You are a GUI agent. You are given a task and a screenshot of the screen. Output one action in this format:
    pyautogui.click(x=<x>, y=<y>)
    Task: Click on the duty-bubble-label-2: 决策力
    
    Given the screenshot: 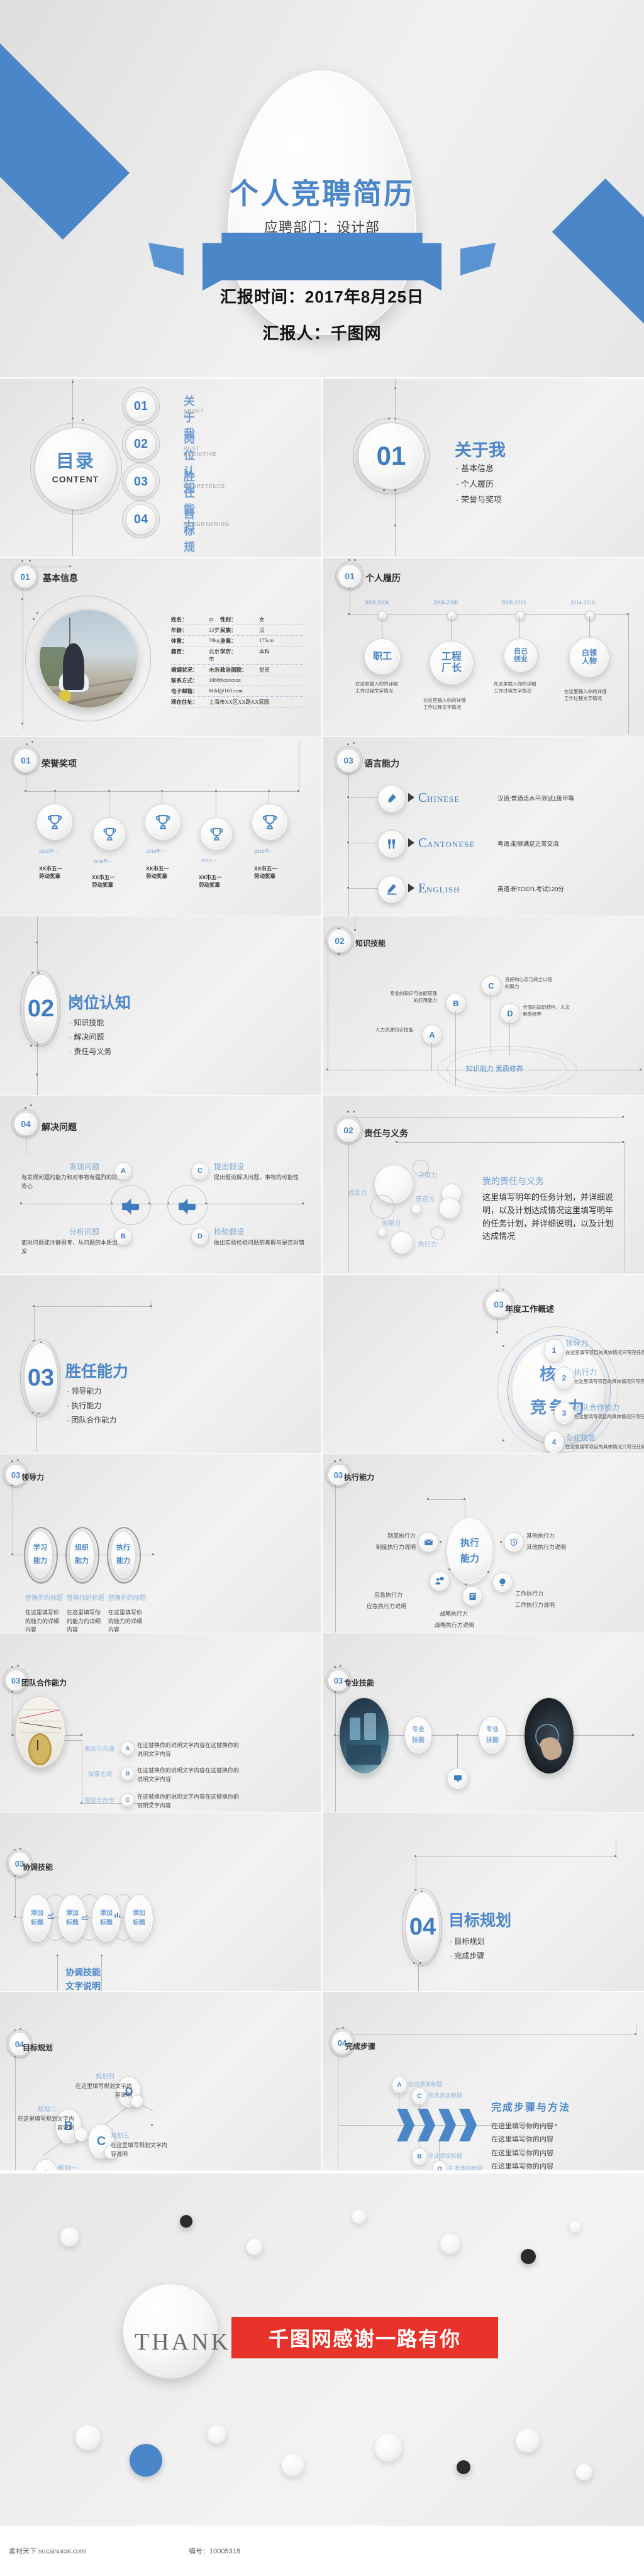 What is the action you would take?
    pyautogui.click(x=427, y=1175)
    